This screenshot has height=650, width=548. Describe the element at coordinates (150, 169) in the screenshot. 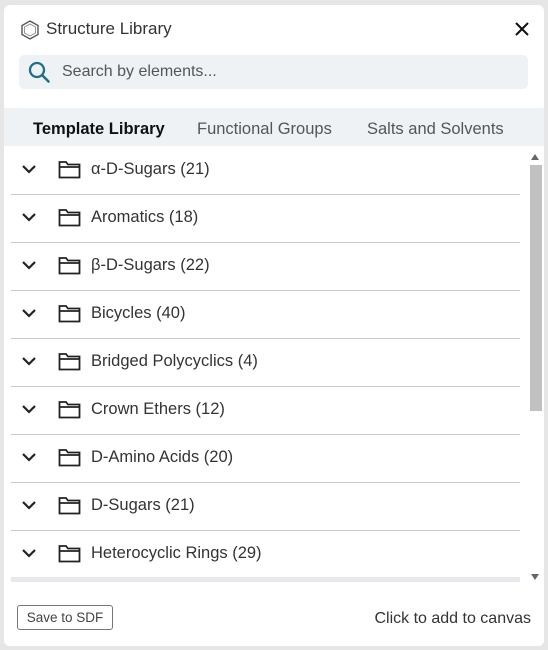

I see `list-item-label: α-D-Sugars (21)` at that location.